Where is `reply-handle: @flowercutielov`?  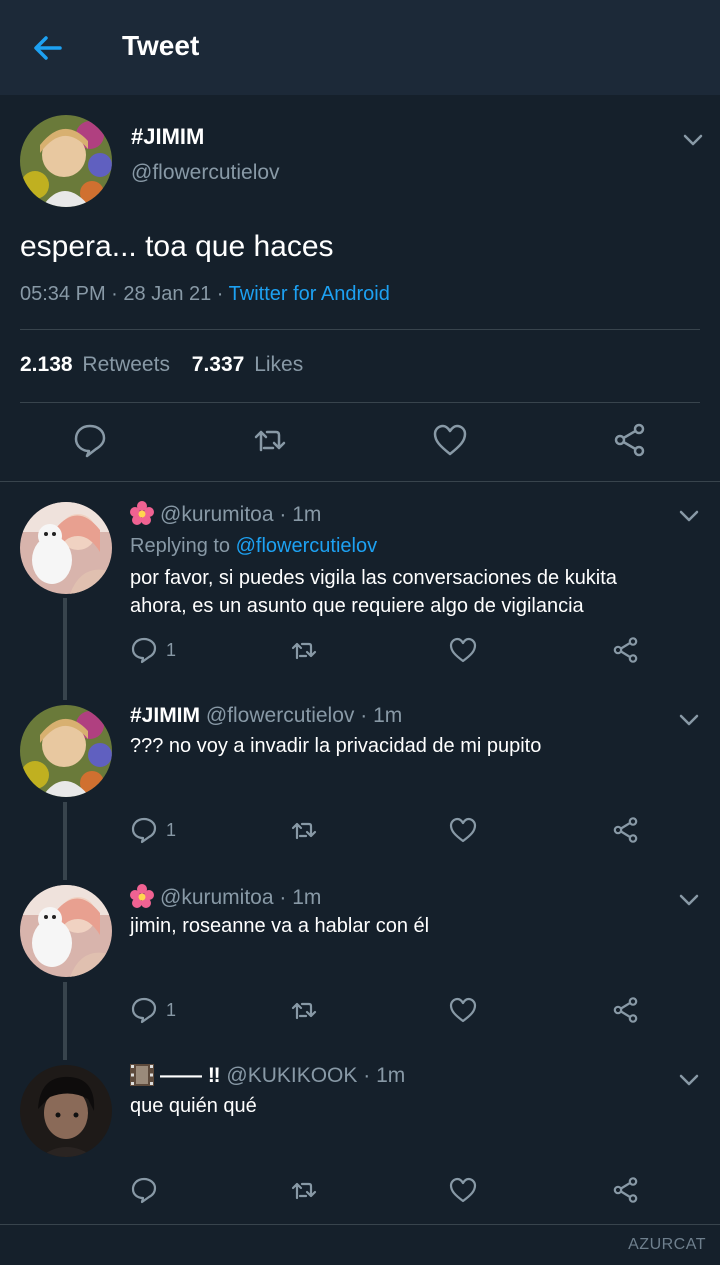
reply-handle: @flowercutielov is located at coordinates (280, 715).